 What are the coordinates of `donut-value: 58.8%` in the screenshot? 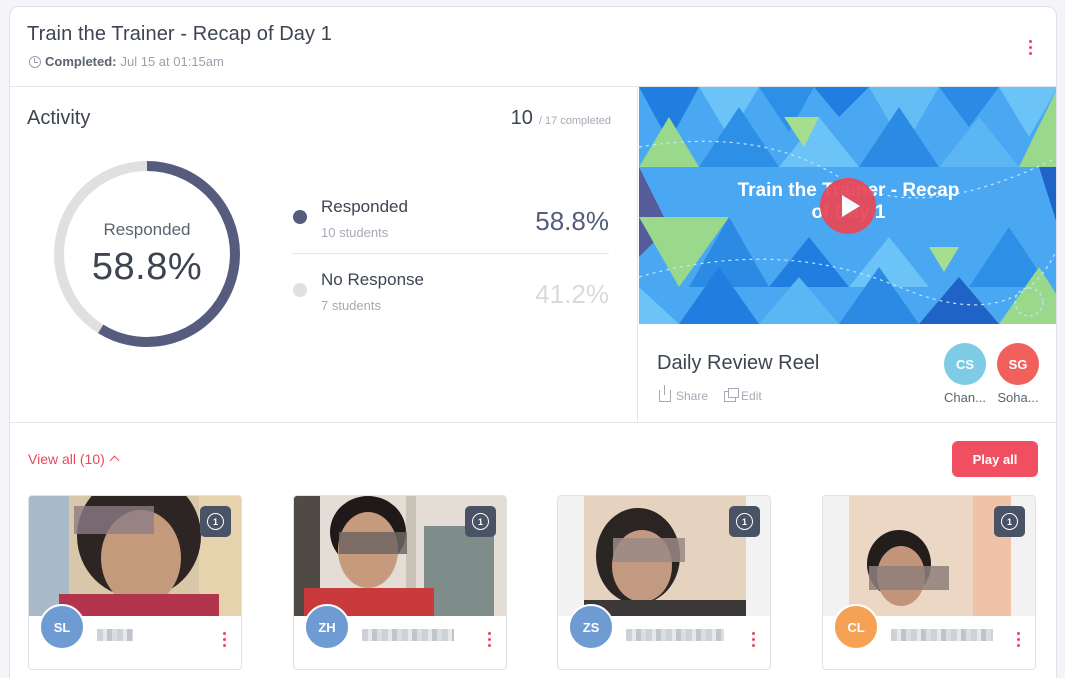 It's located at (147, 266).